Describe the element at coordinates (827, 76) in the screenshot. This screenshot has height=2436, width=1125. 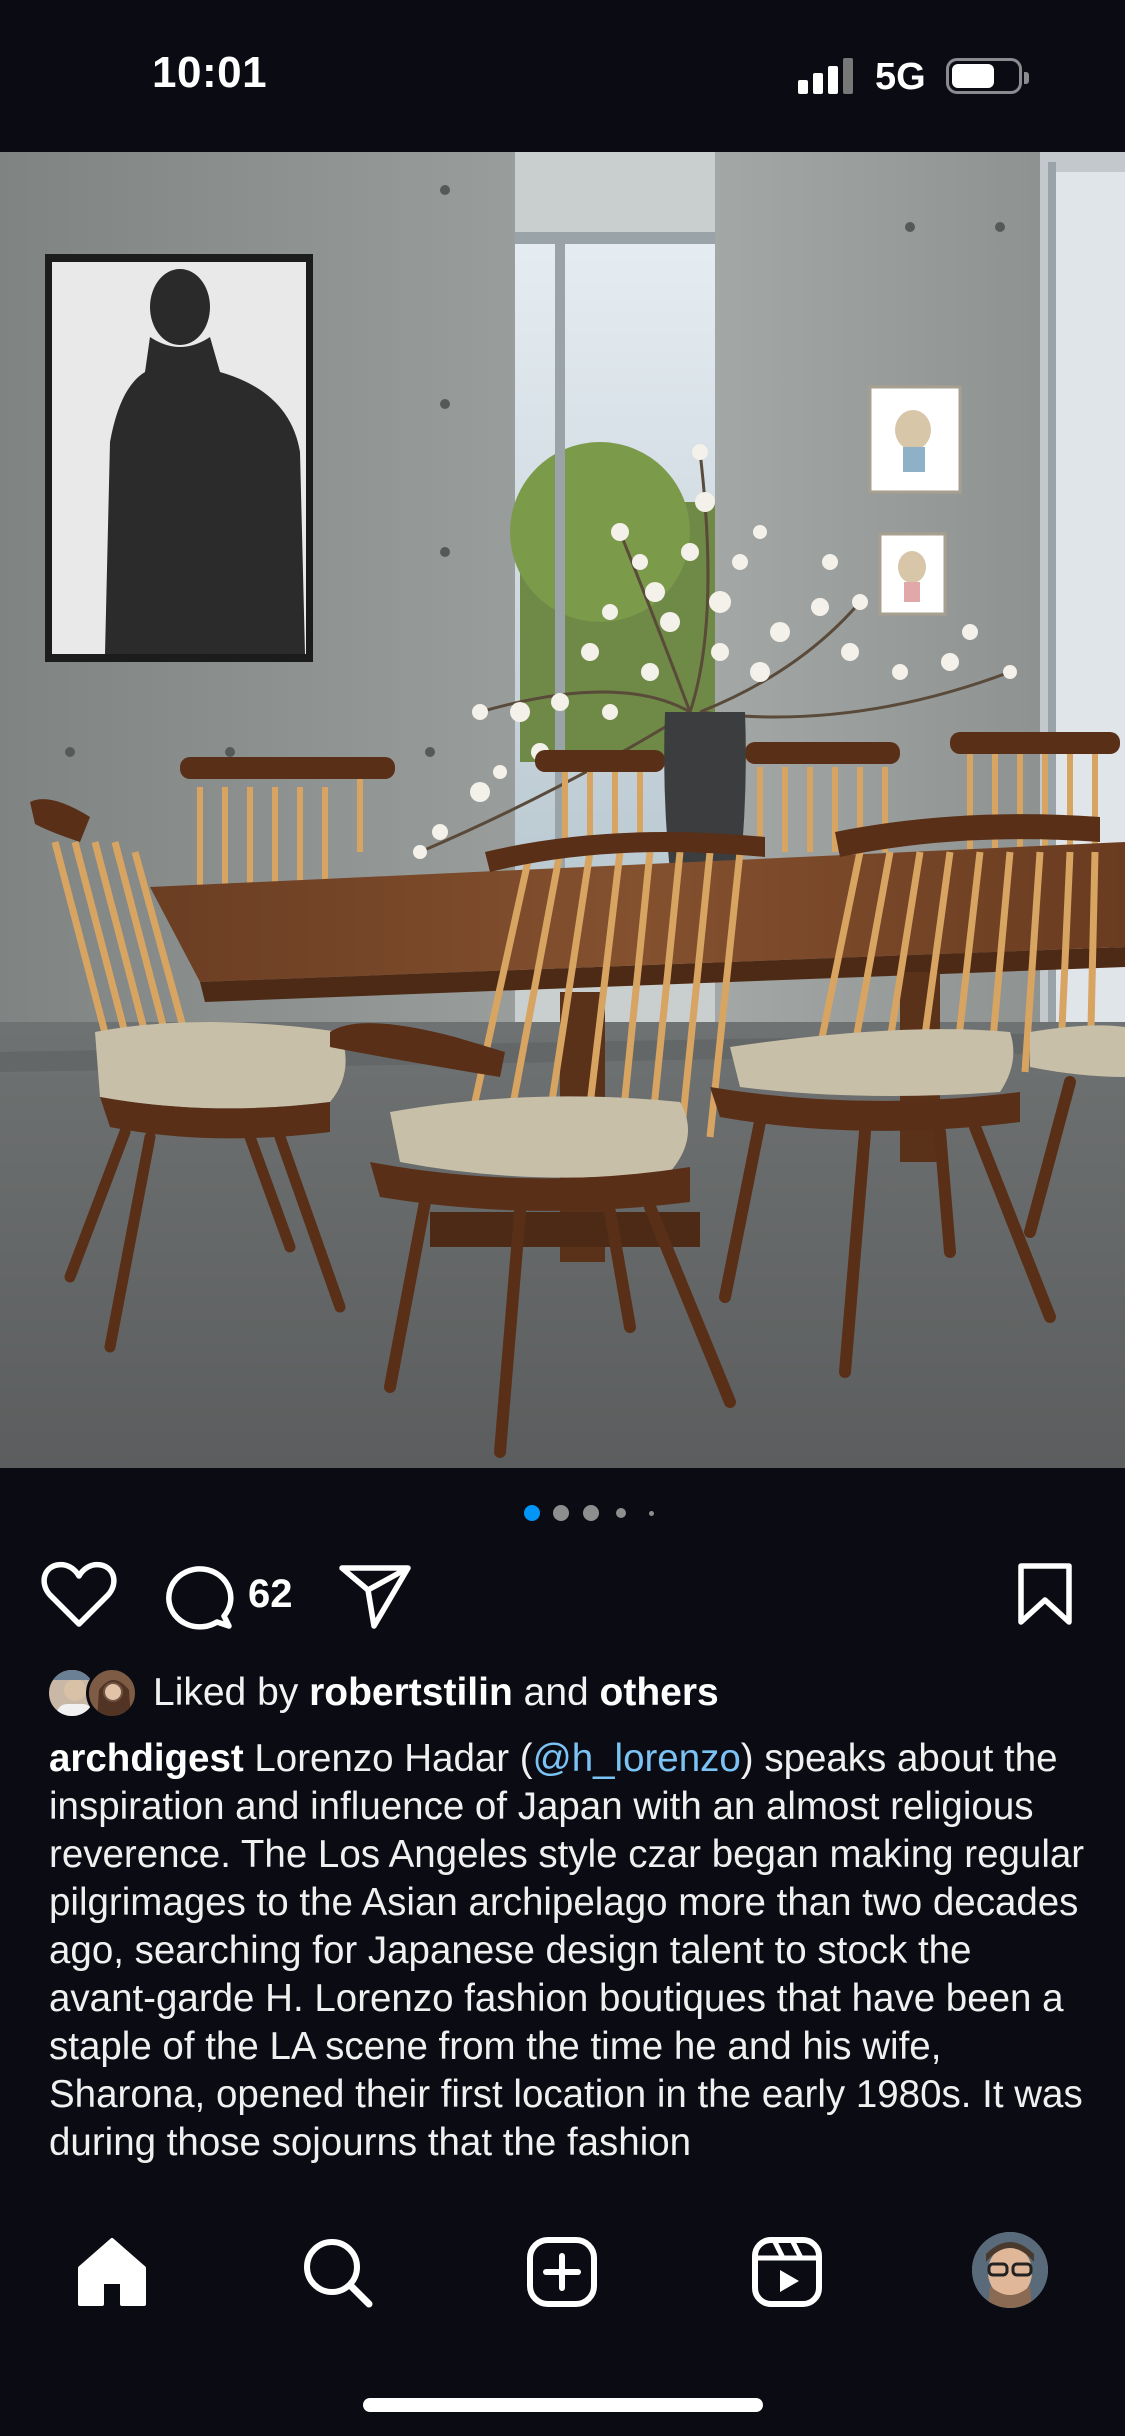
I see `signal-strength-icon` at that location.